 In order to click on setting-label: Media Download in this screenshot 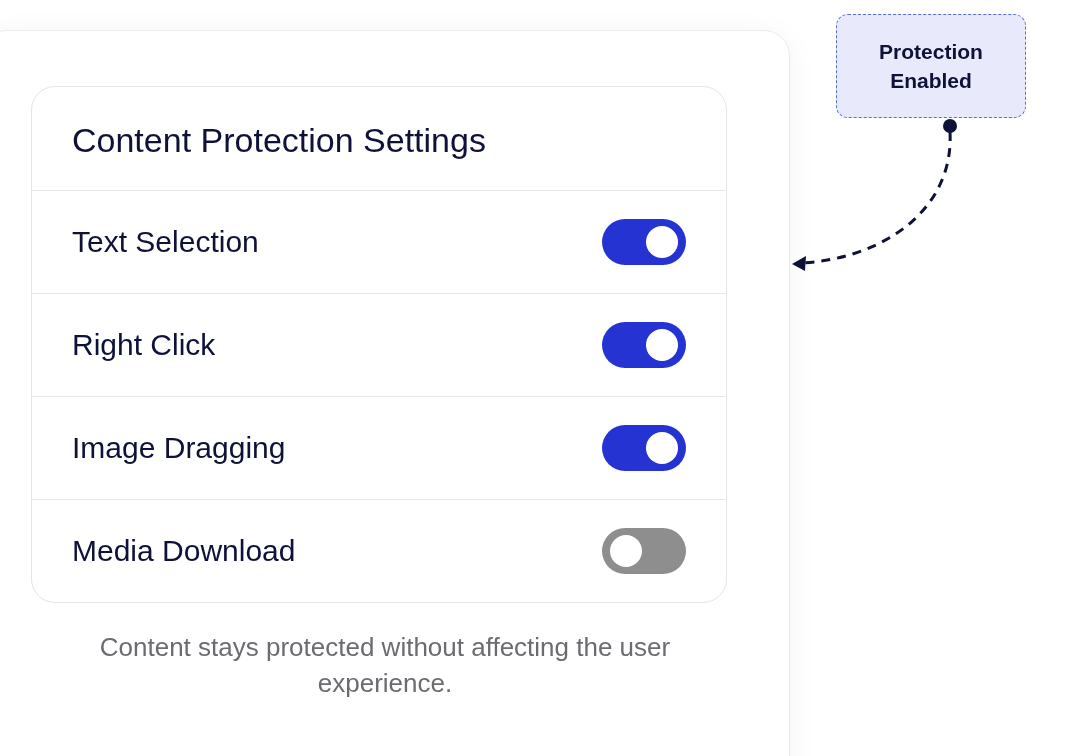, I will do `click(184, 551)`.